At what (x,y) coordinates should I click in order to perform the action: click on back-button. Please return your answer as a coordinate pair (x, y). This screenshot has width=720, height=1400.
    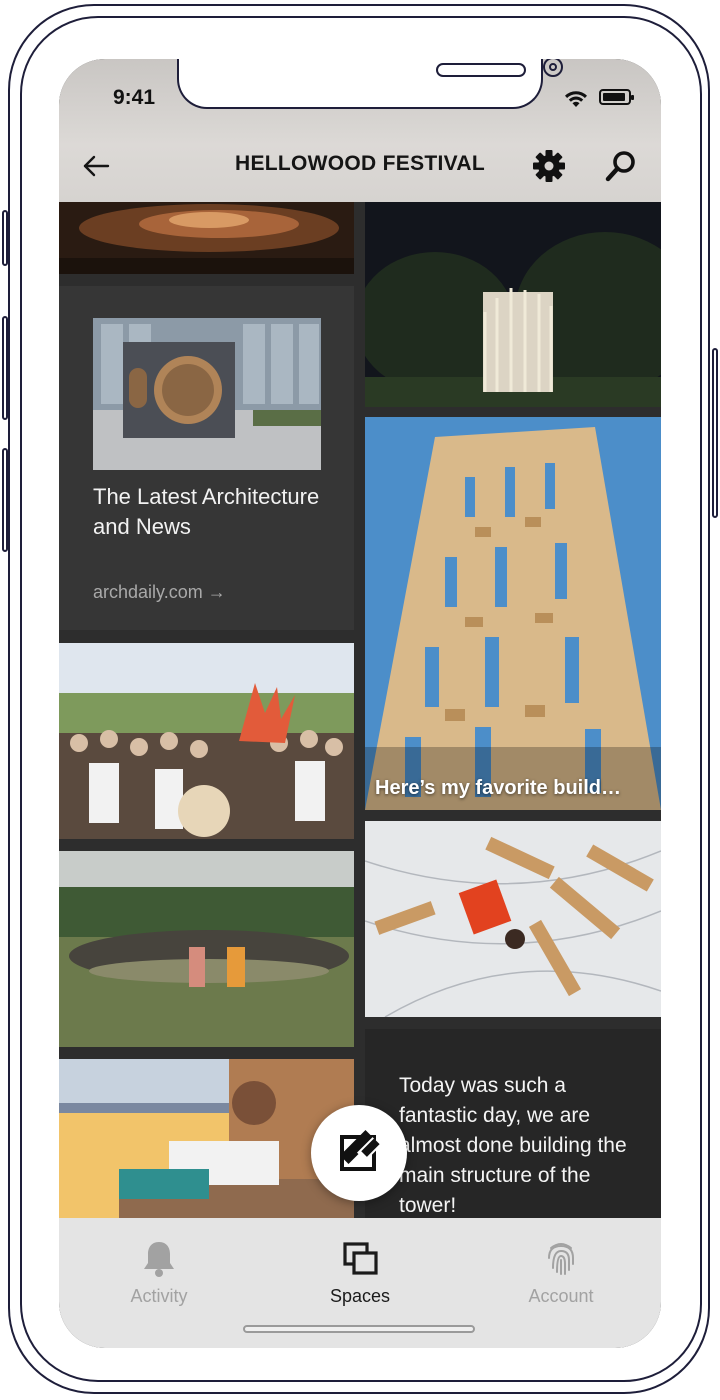
    Looking at the image, I should click on (96, 166).